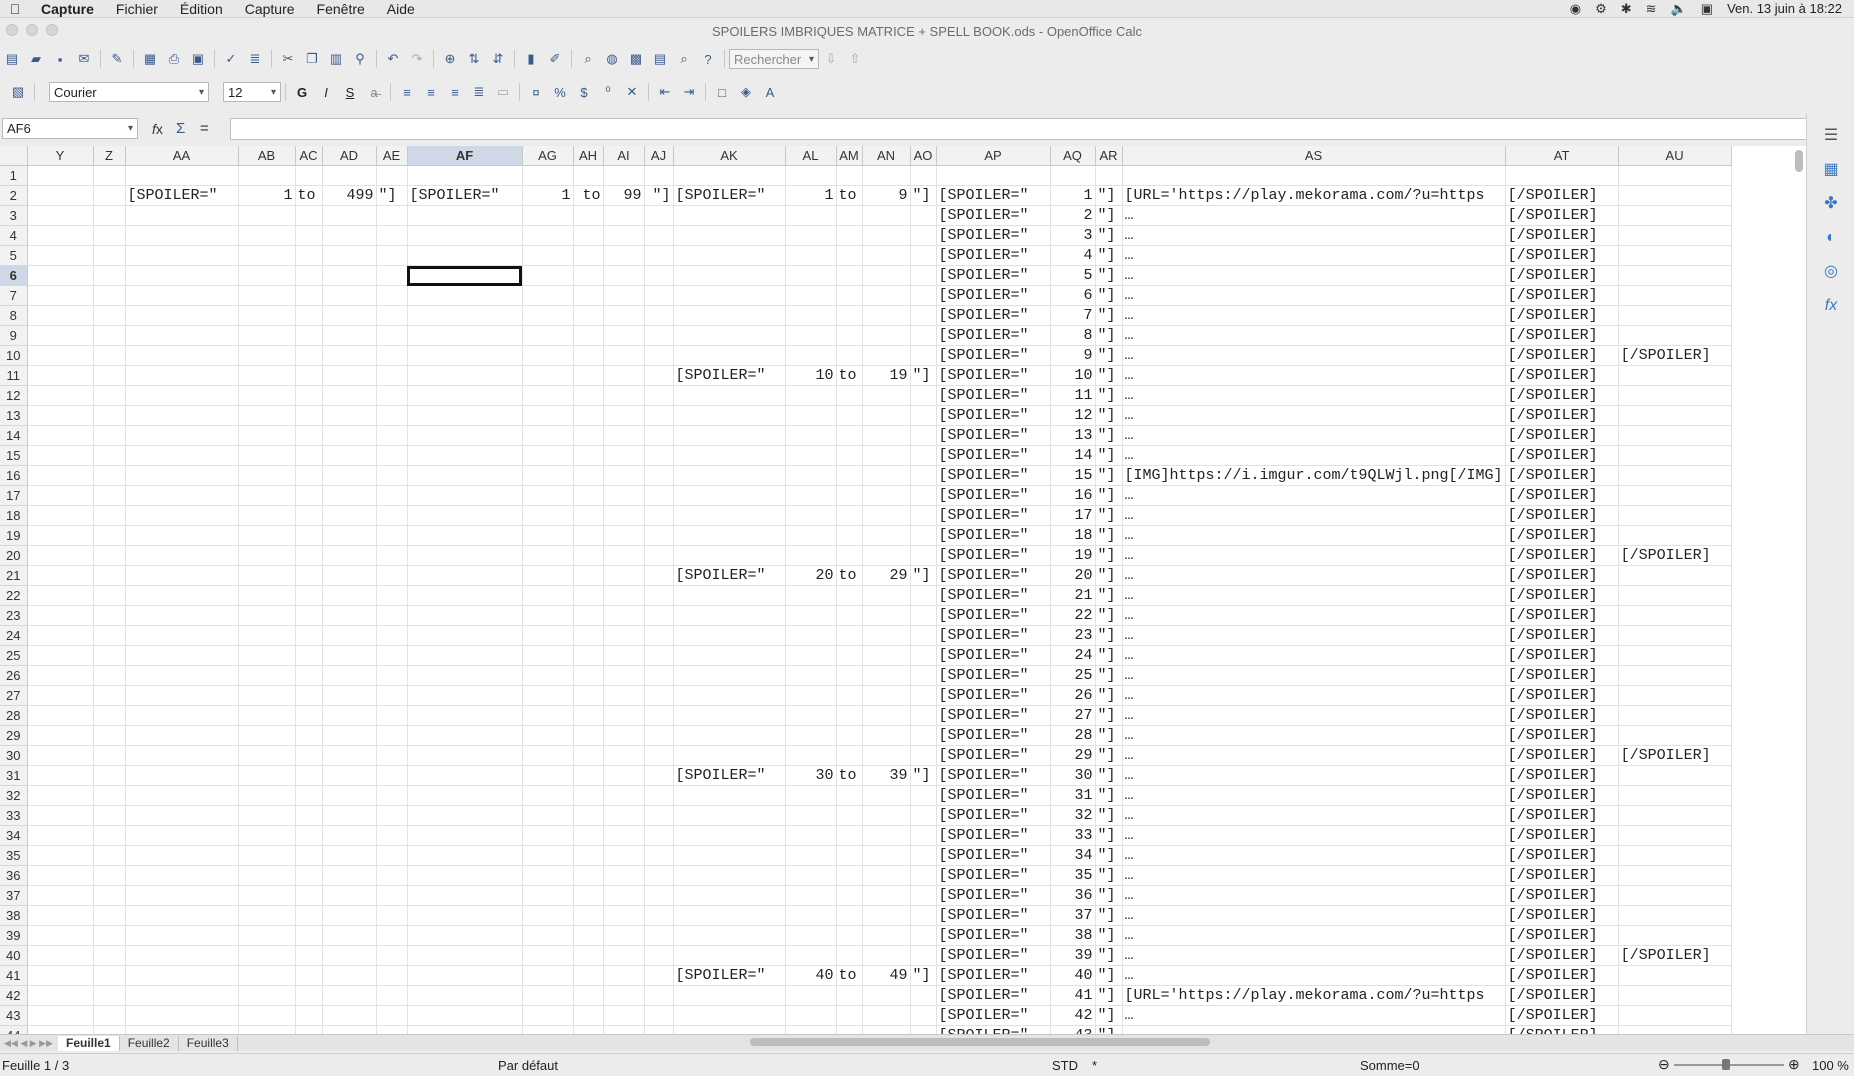 This screenshot has height=1076, width=1854. What do you see at coordinates (548, 395) in the screenshot?
I see `cell-ag12` at bounding box center [548, 395].